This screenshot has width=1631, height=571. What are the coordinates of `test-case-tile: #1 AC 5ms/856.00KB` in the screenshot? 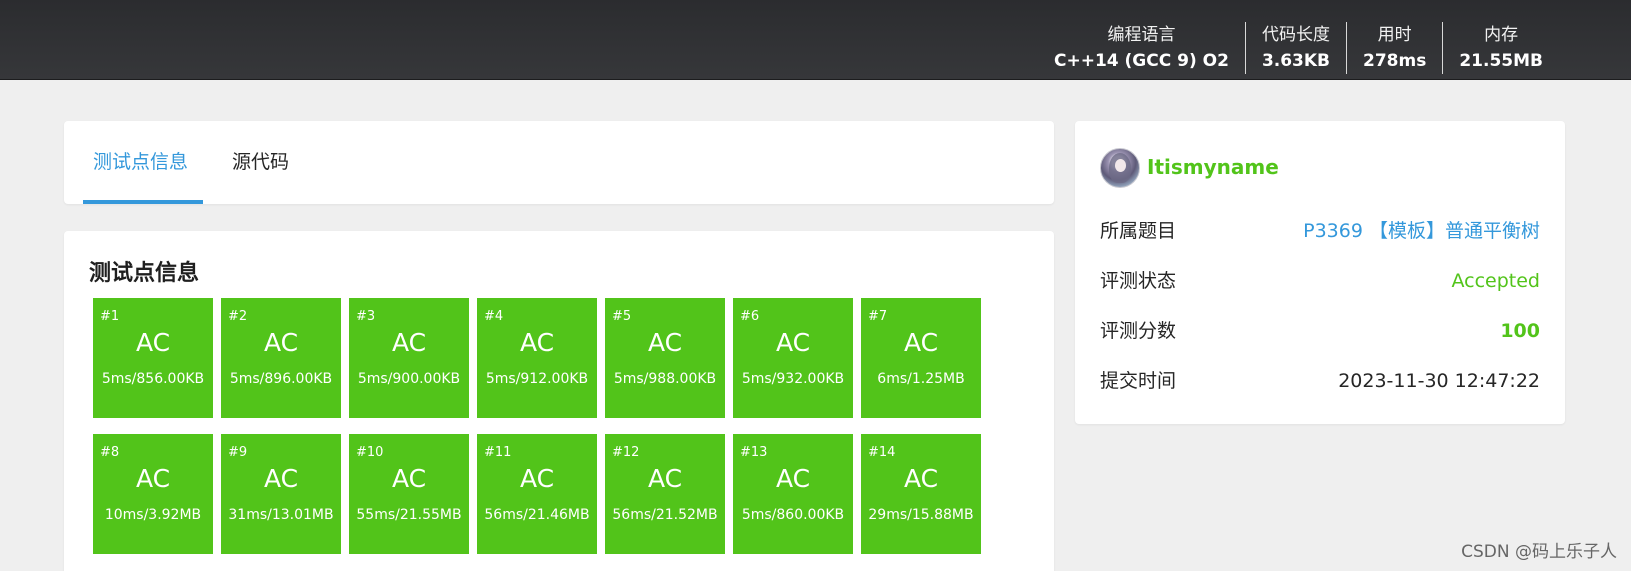 It's located at (153, 358).